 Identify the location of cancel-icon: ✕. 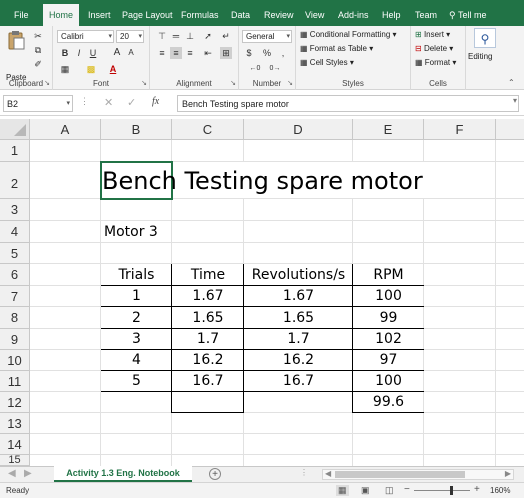
(108, 102).